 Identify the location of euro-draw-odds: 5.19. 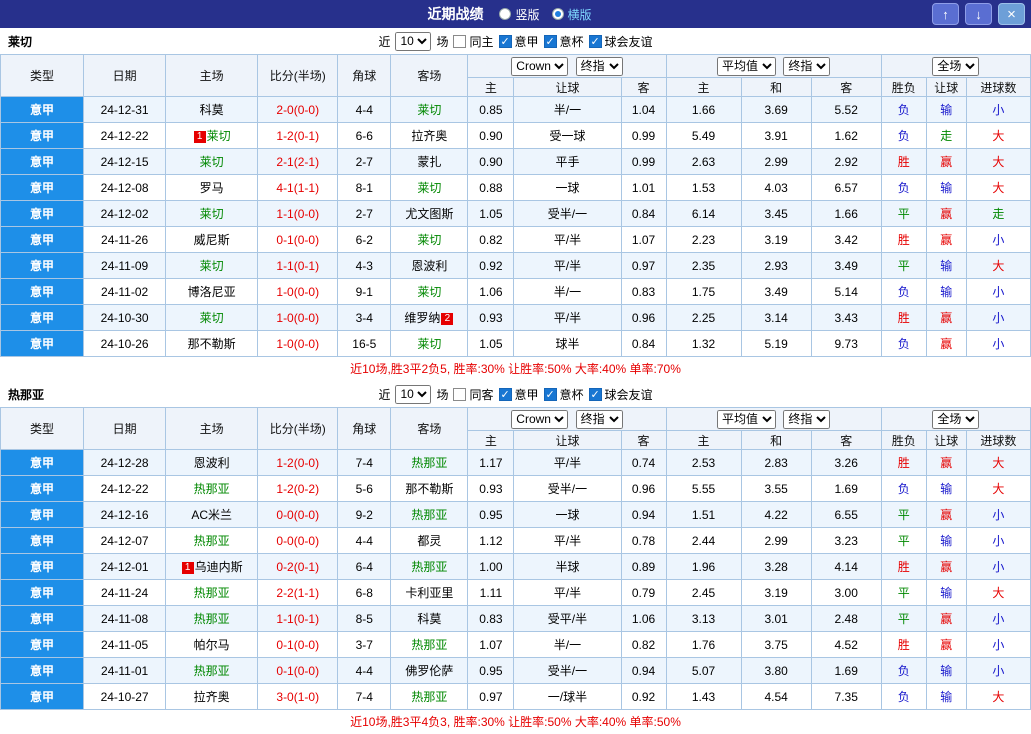
(776, 343).